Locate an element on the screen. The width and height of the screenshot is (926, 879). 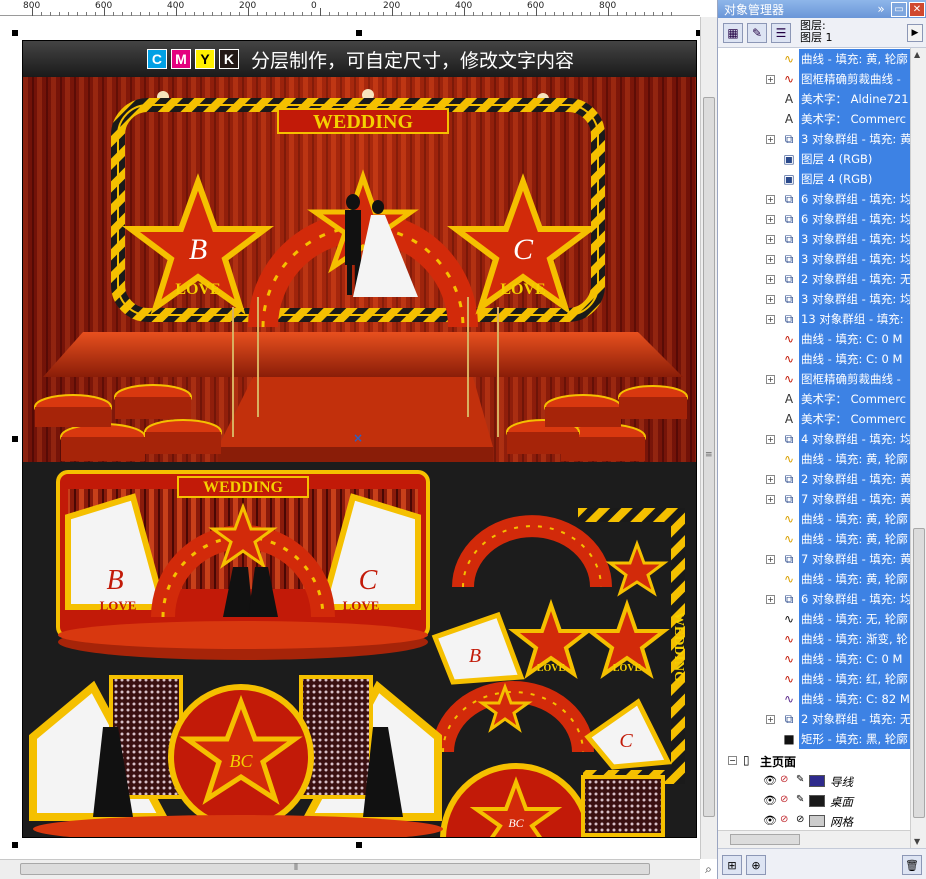
new-layer-icon: ⊞ is located at coordinates (732, 865).